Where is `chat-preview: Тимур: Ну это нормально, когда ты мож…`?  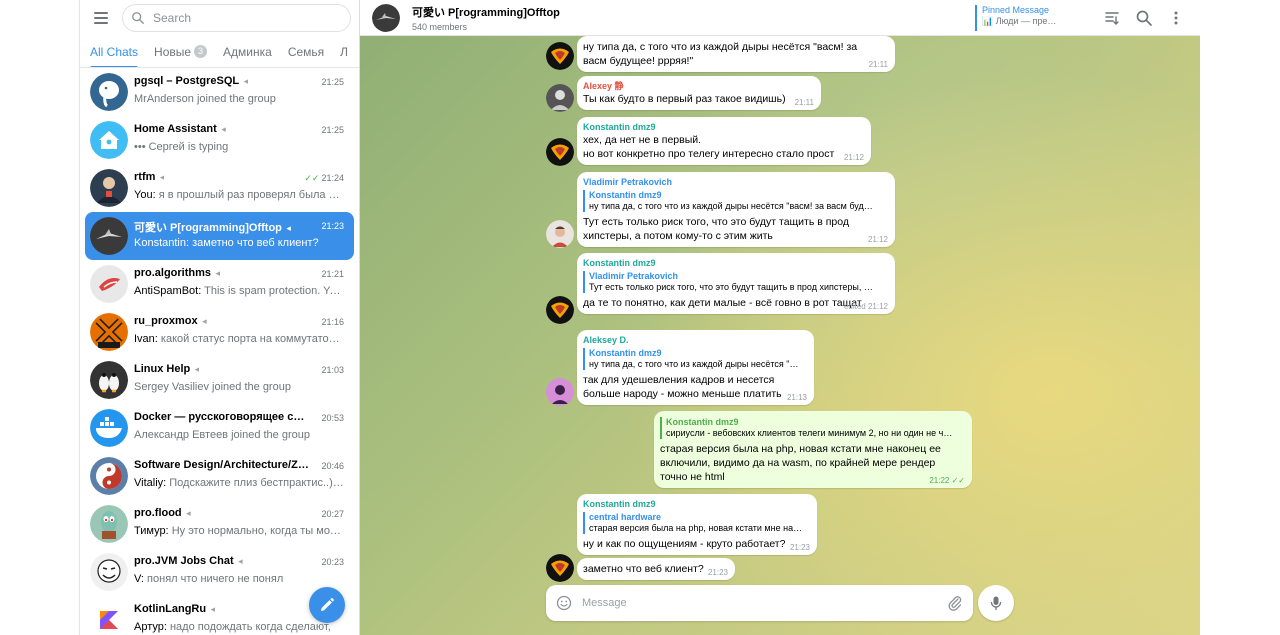
chat-preview: Тимур: Ну это нормально, когда ты мож… is located at coordinates (239, 531).